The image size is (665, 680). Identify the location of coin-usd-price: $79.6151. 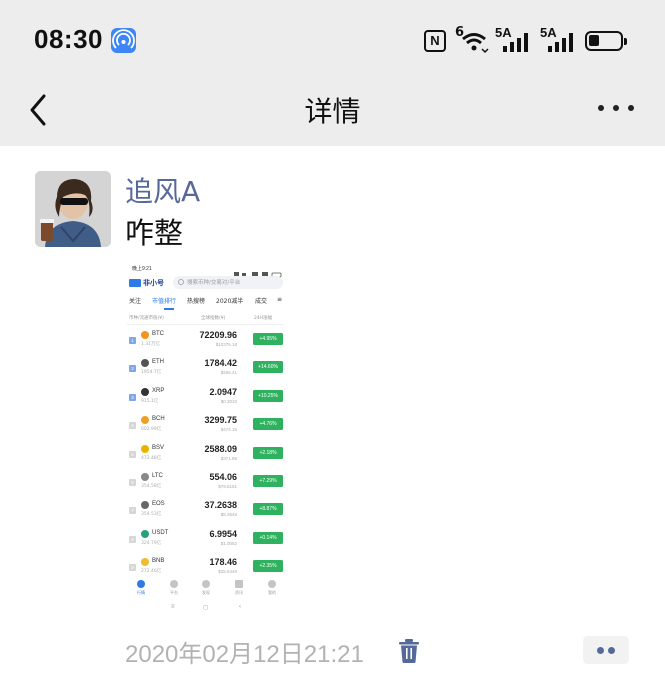
(227, 486).